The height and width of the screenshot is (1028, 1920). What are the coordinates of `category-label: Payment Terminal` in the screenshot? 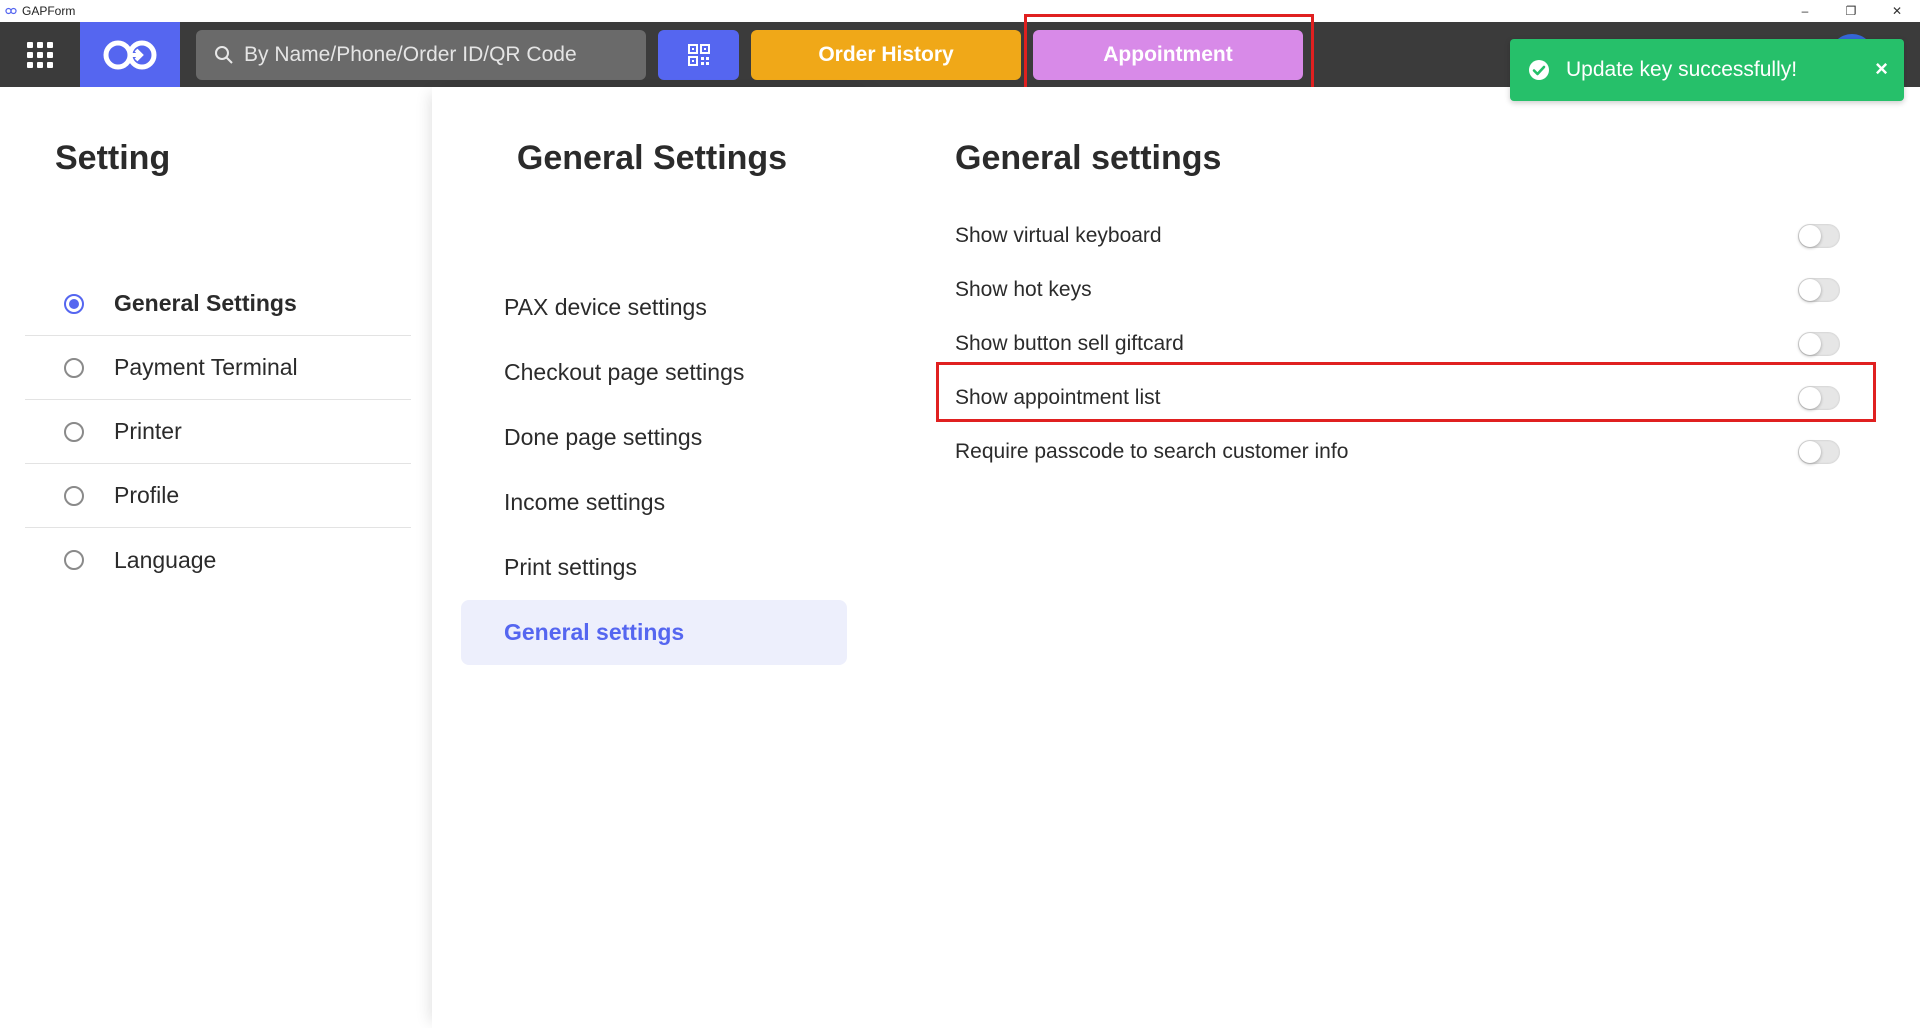 It's located at (206, 367).